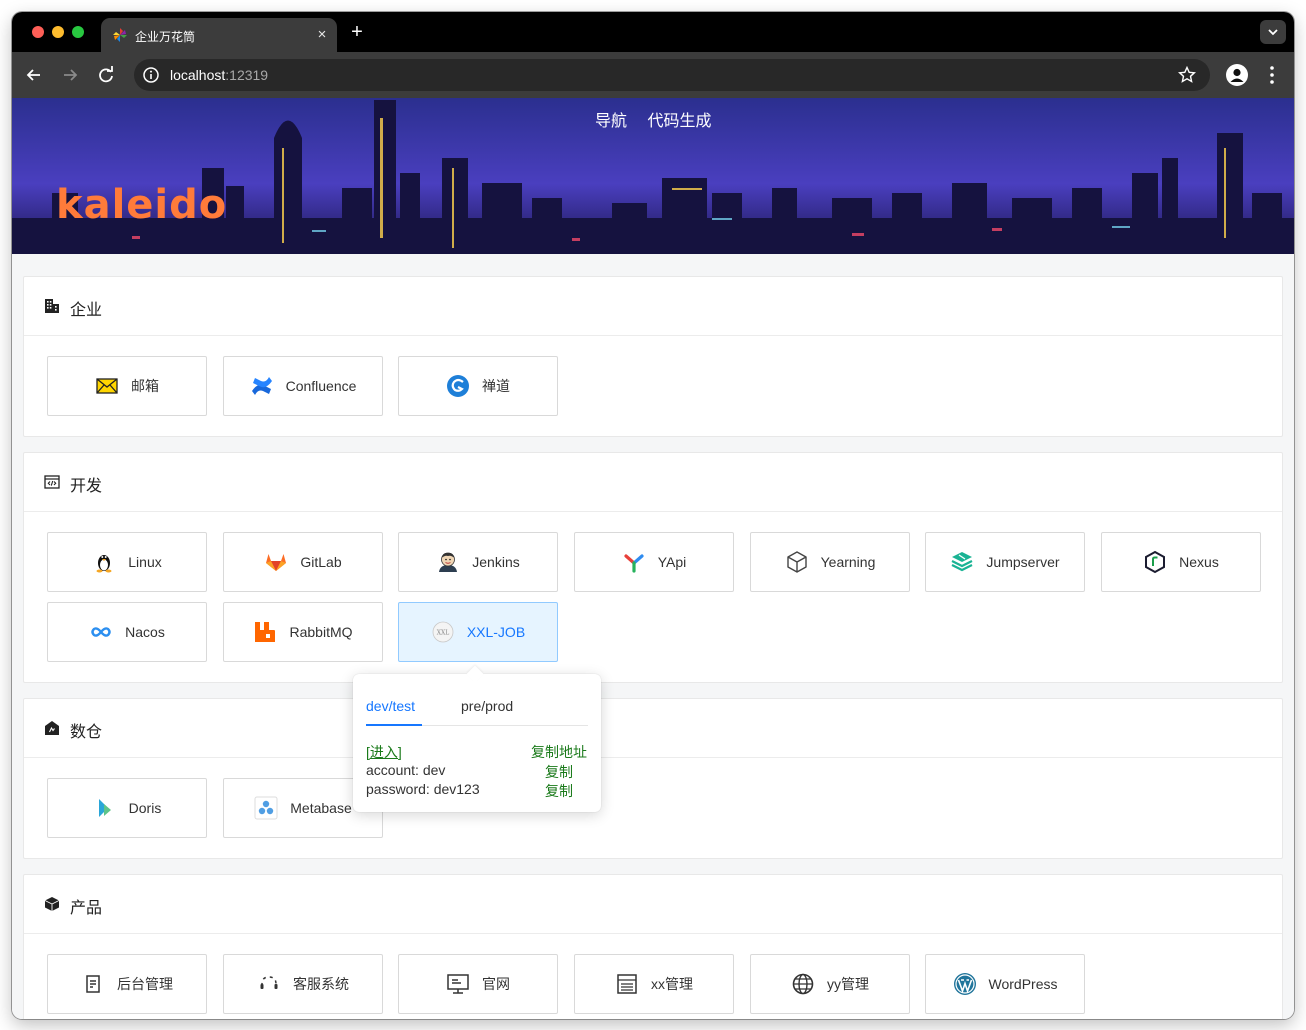  What do you see at coordinates (58, 32) in the screenshot?
I see `minimize-window-button` at bounding box center [58, 32].